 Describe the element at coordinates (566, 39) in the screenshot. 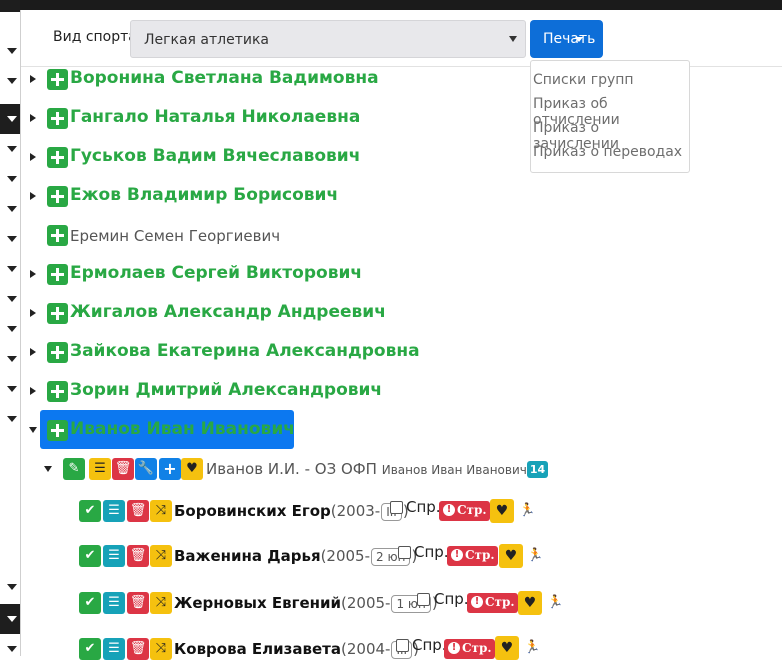

I see `print-button: Печать` at that location.